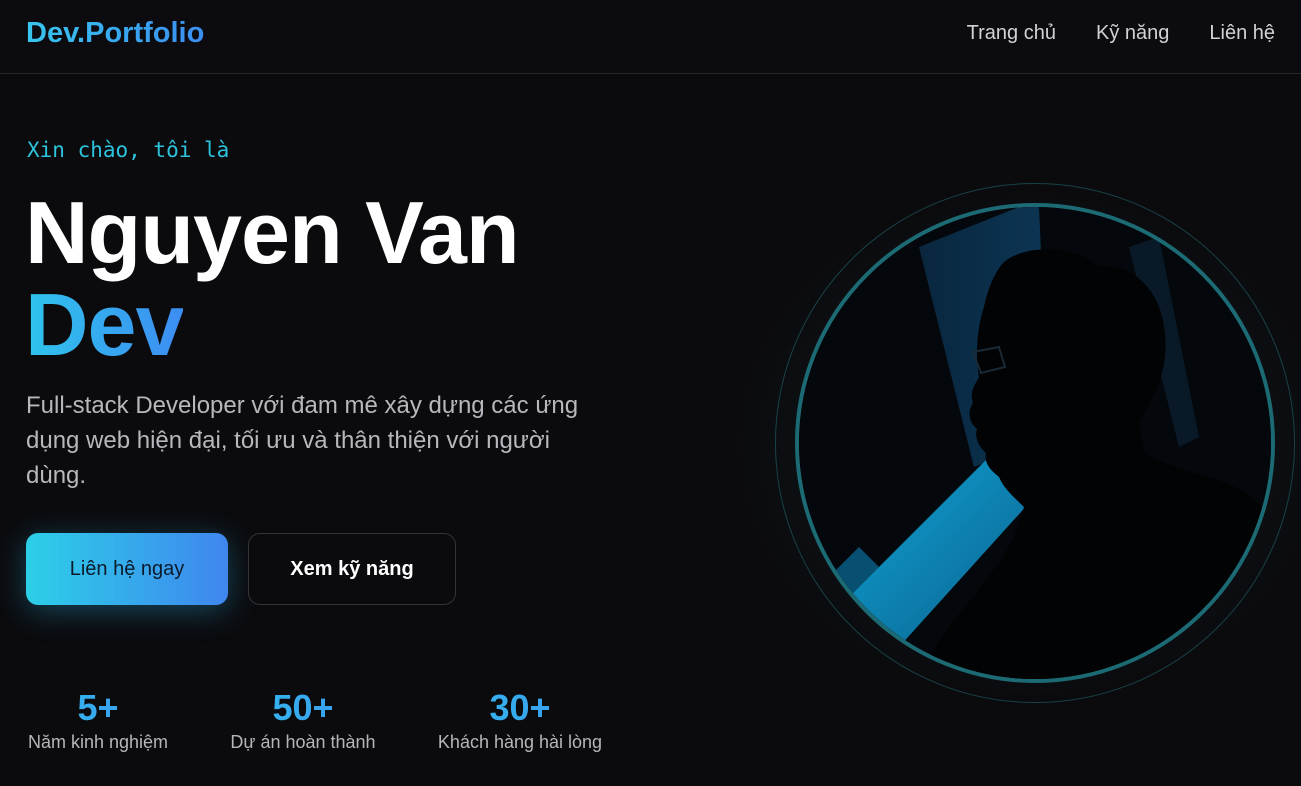  I want to click on site-logo: Dev.Portfolio, so click(115, 33).